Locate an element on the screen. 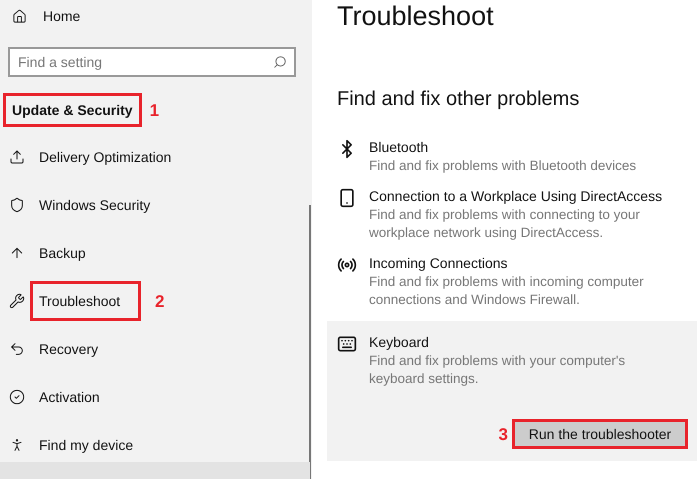 This screenshot has height=479, width=700. section-heading: Find and fix other problems is located at coordinates (458, 99).